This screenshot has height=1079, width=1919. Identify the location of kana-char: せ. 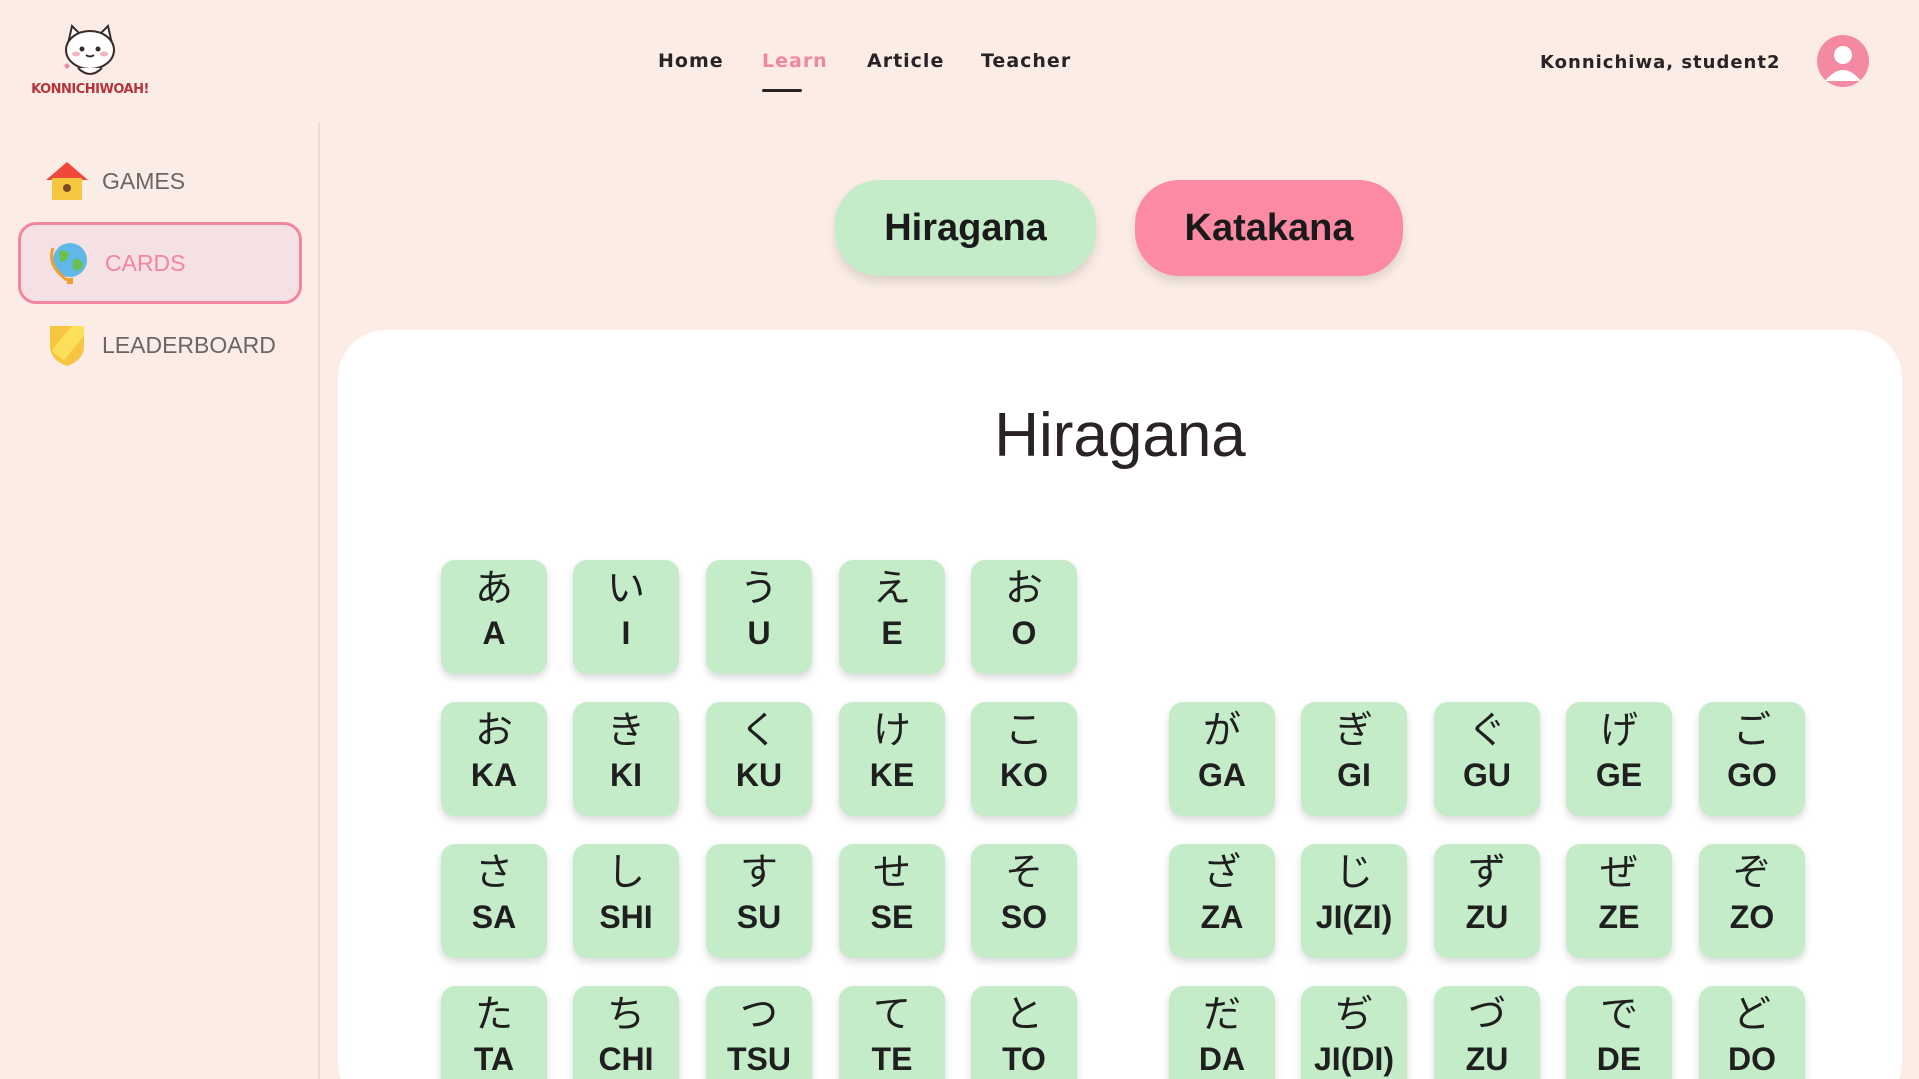
(891, 872).